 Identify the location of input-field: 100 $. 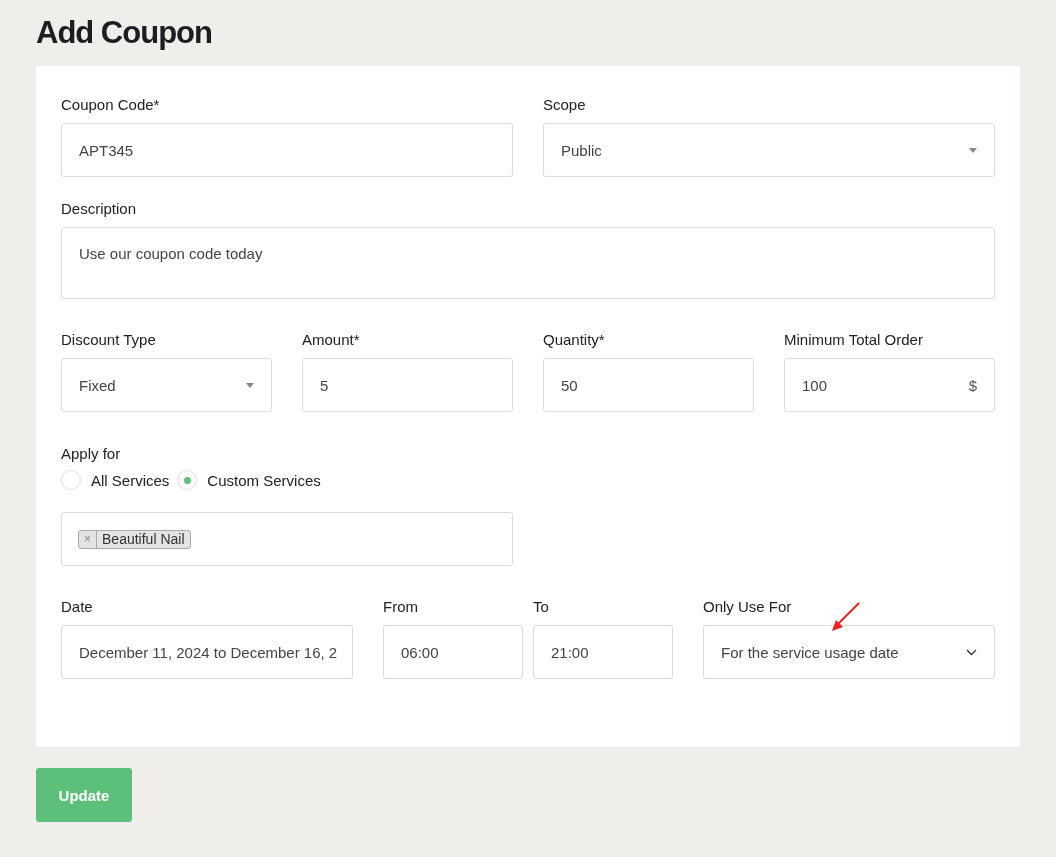
(889, 385).